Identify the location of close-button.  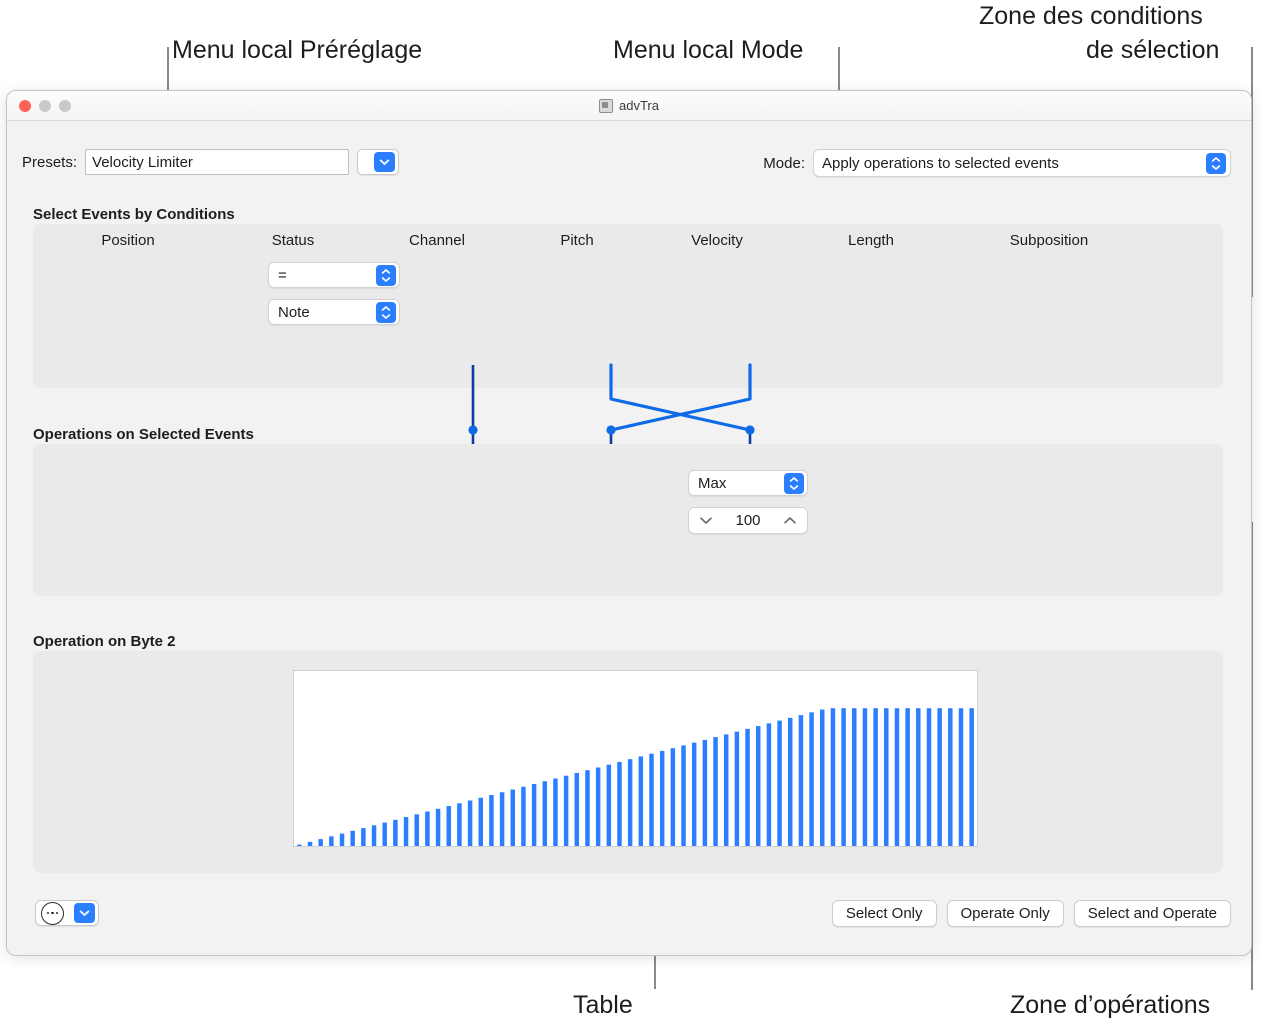
(25, 105).